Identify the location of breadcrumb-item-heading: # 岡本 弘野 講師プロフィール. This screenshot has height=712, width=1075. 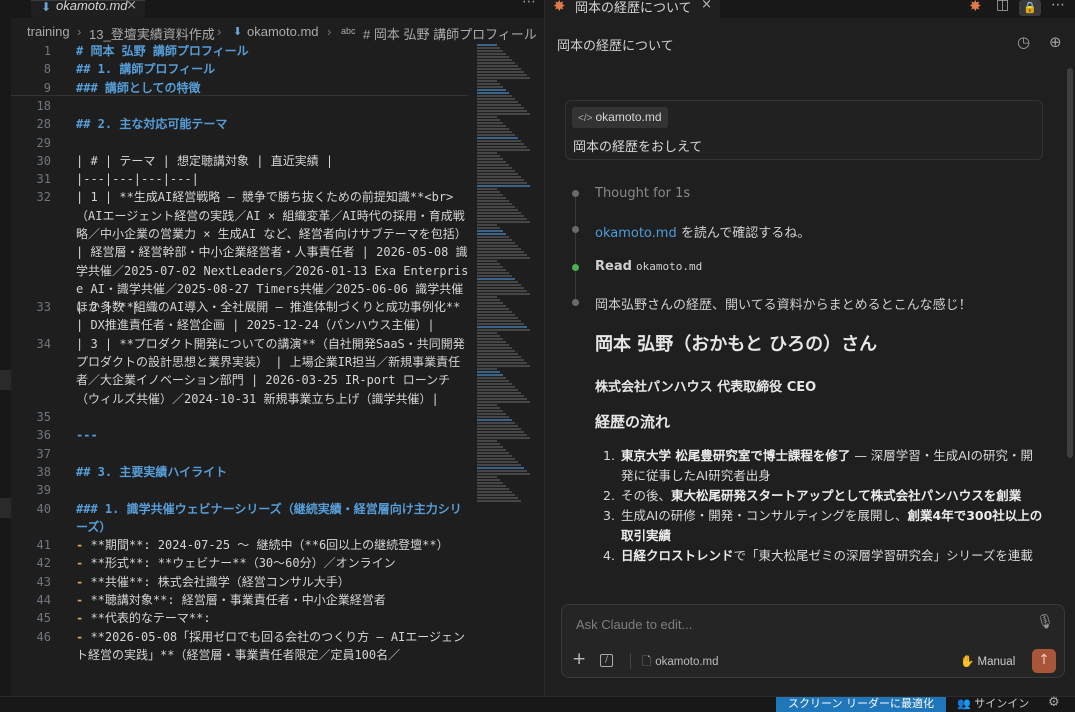
(450, 33).